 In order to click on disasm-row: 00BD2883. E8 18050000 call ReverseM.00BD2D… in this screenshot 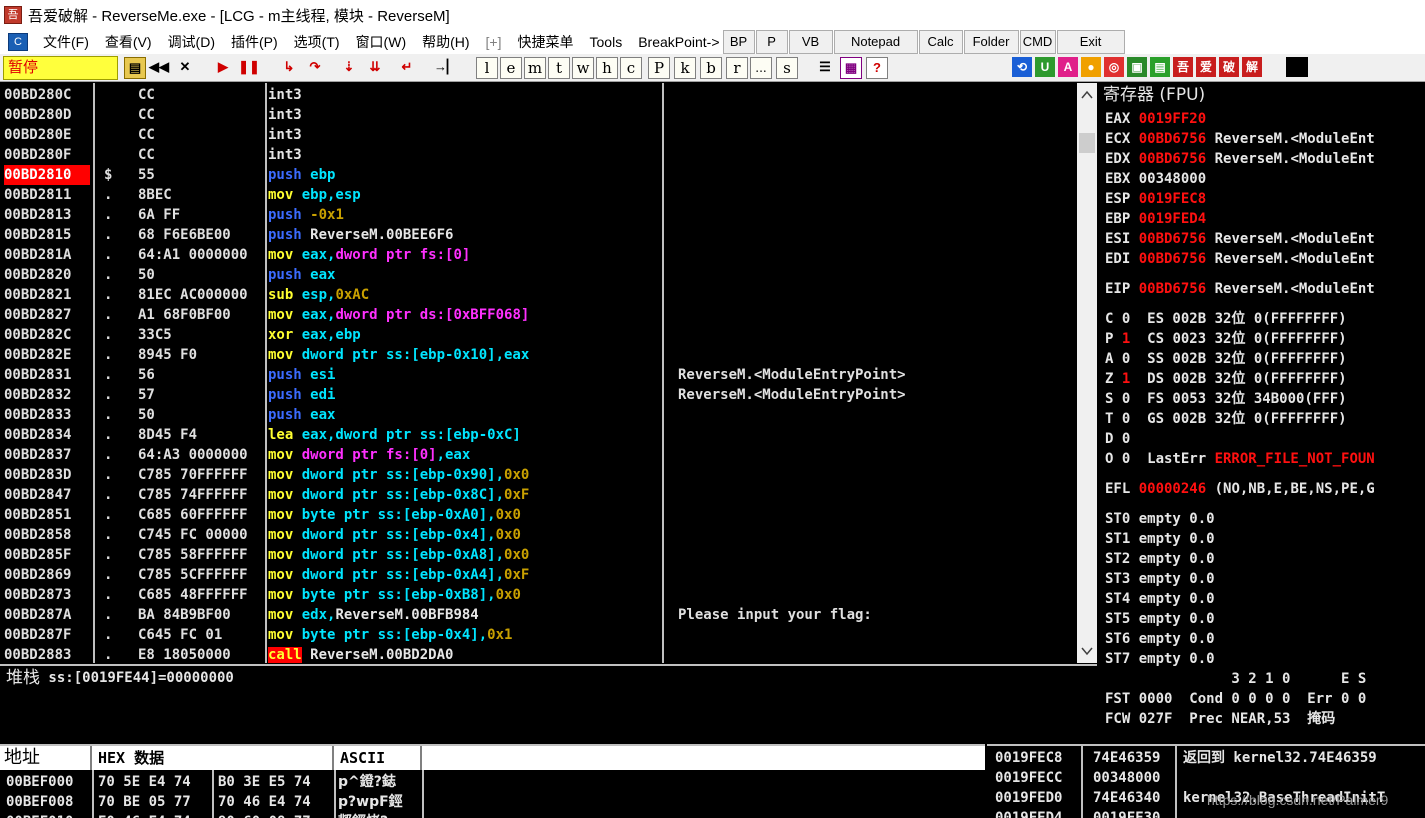, I will do `click(538, 654)`.